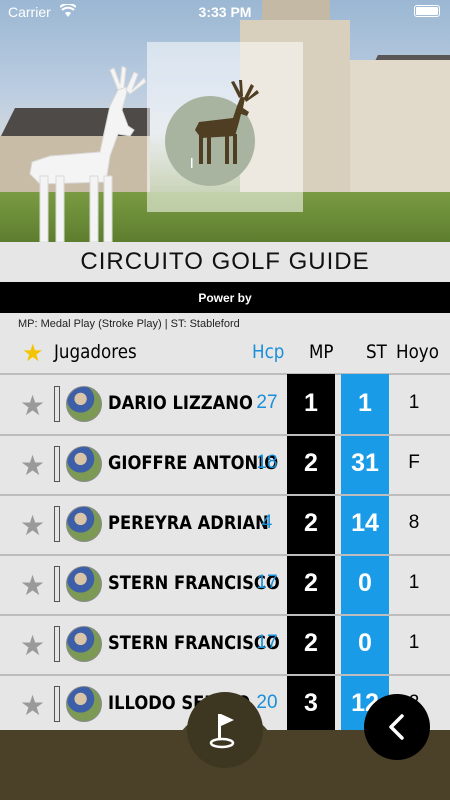 The width and height of the screenshot is (450, 800). I want to click on player-st: 1, so click(365, 403).